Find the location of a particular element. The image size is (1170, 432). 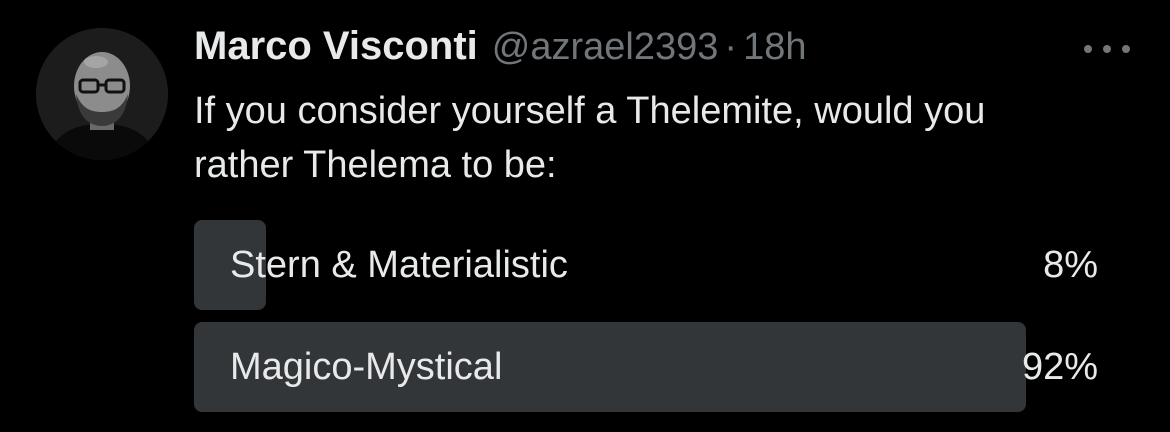

poll-option-label: Stern & Materialistic is located at coordinates (399, 265).